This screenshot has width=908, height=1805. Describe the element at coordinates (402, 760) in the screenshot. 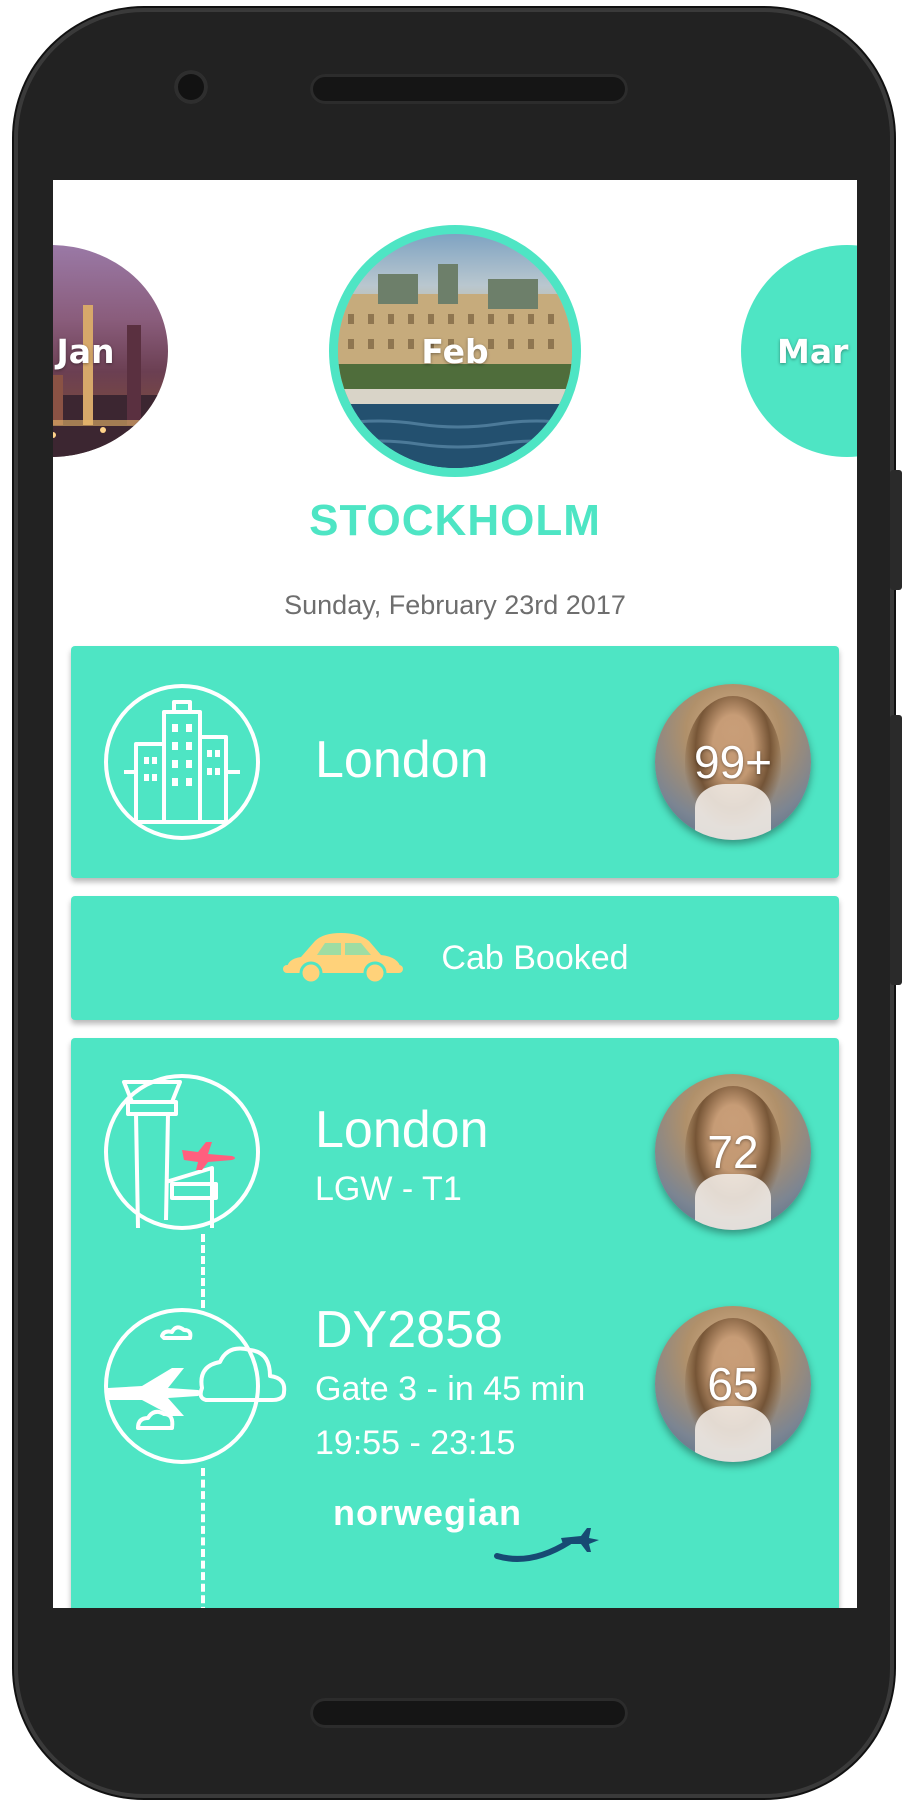

I see `origin-city-label: London` at that location.